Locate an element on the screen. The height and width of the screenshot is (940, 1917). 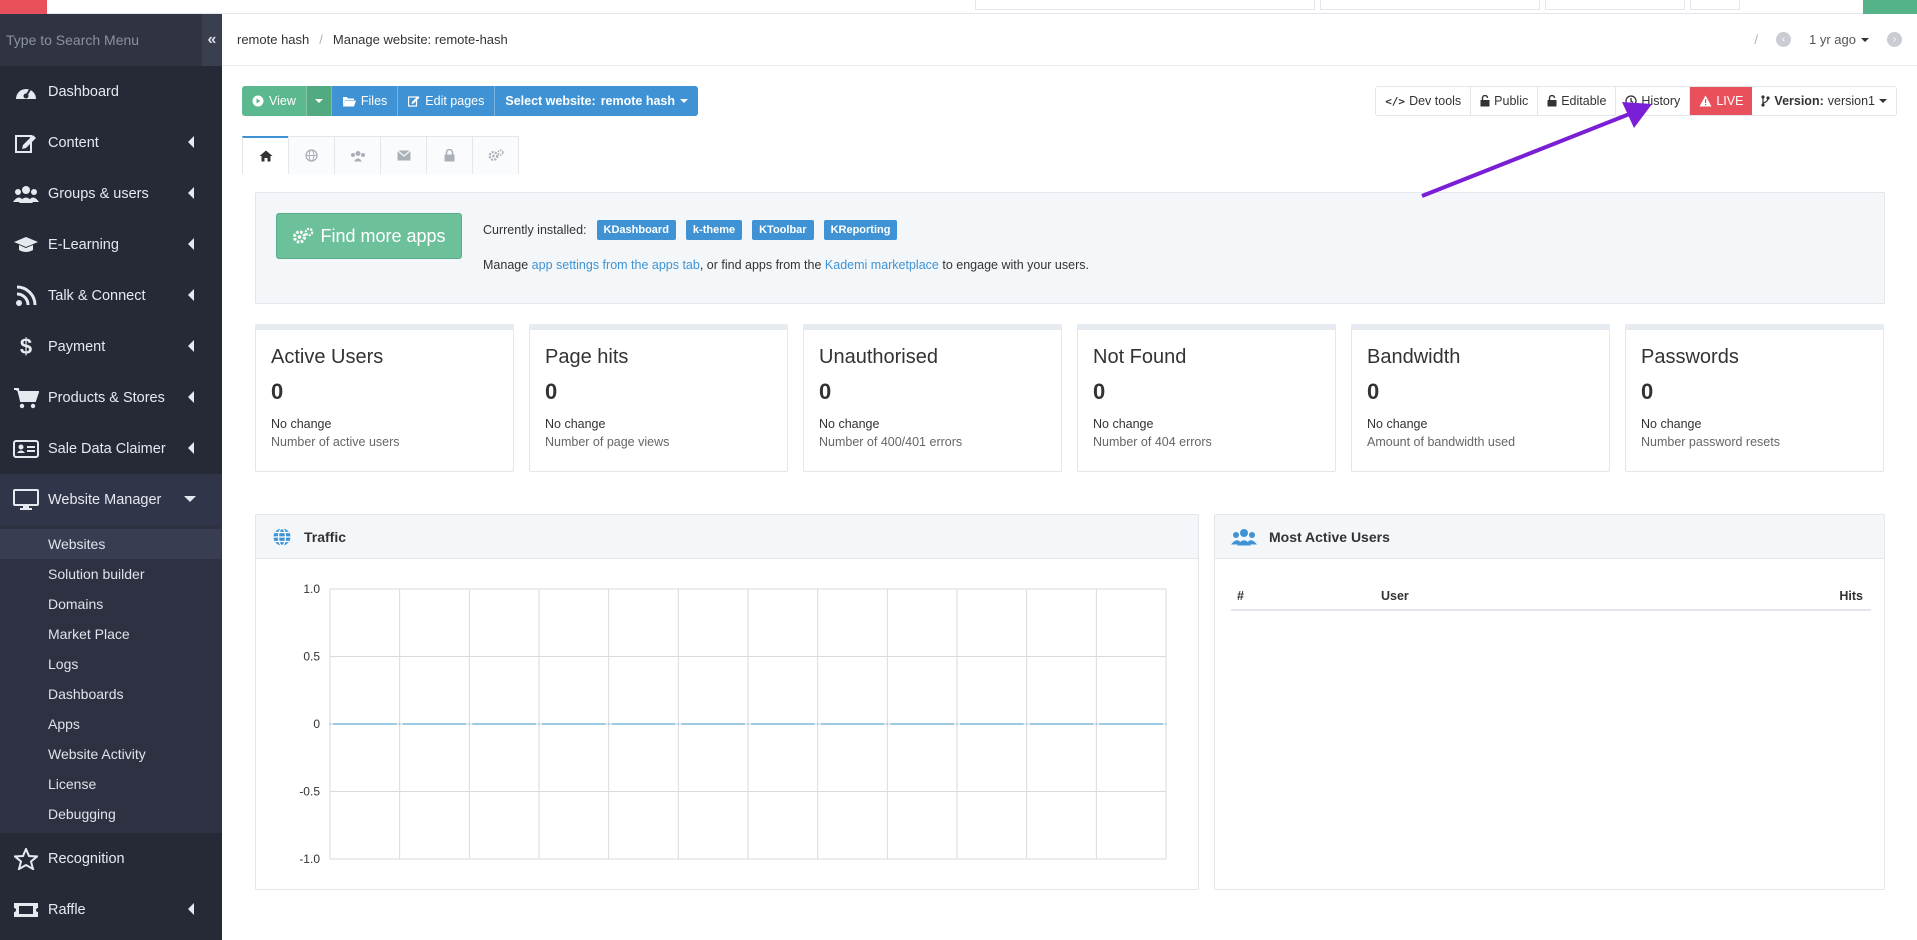
stat-title: Not Found is located at coordinates (1140, 357).